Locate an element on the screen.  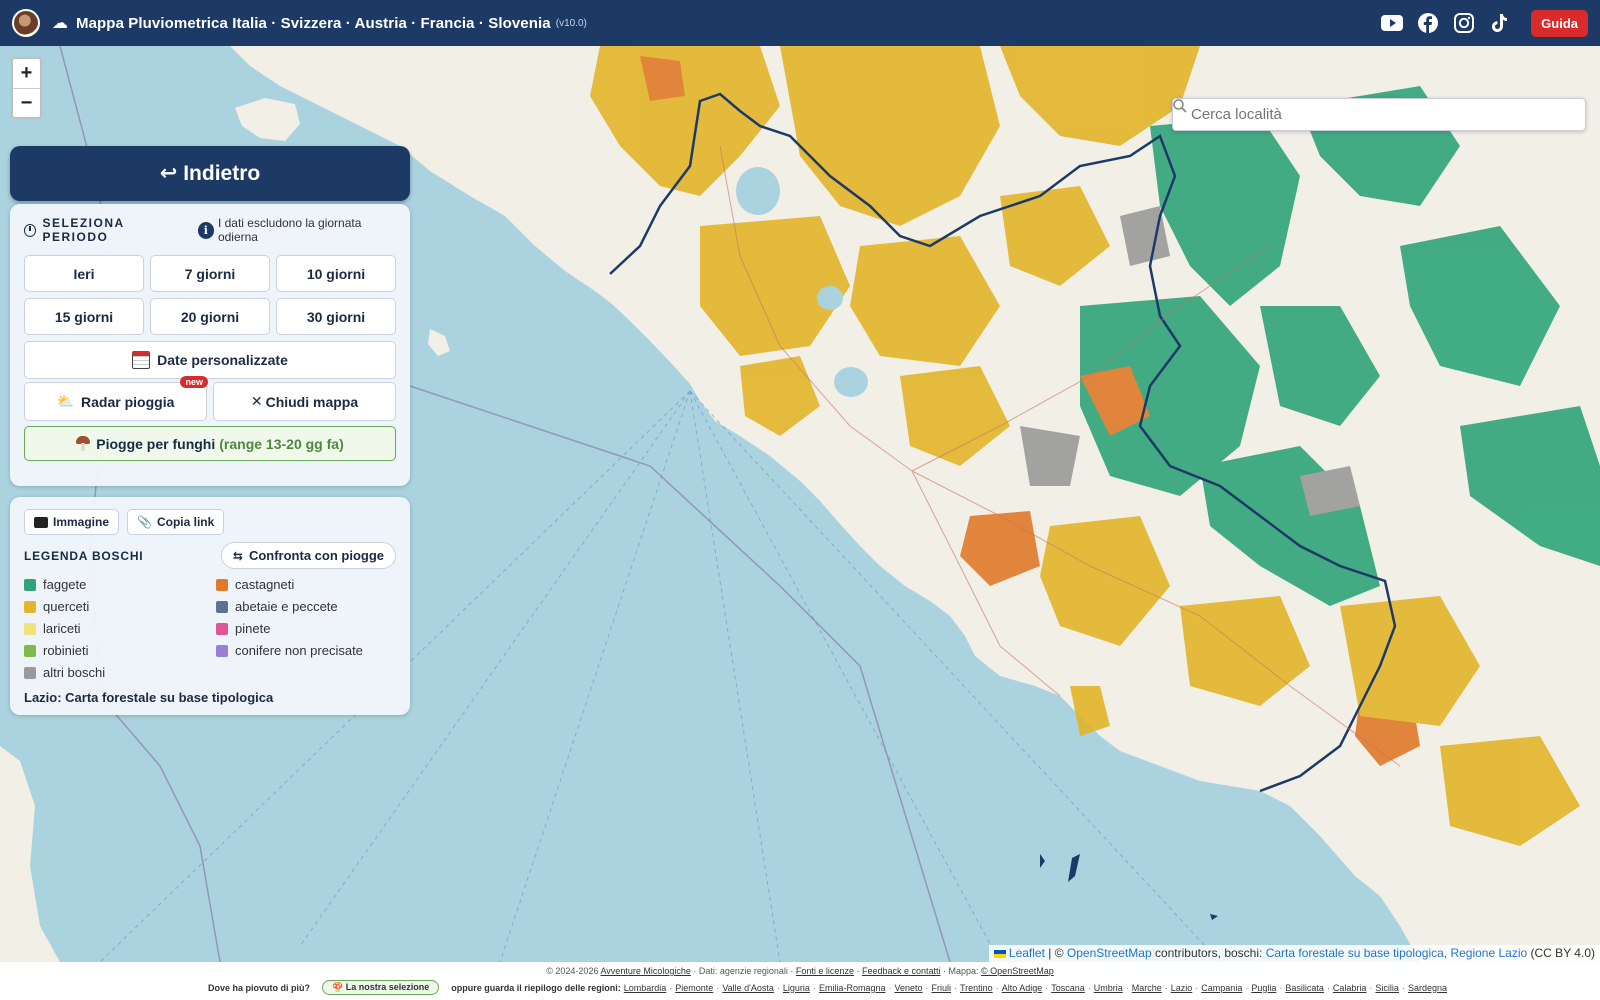
sources-link: Fonti e licenze is located at coordinates (825, 971).